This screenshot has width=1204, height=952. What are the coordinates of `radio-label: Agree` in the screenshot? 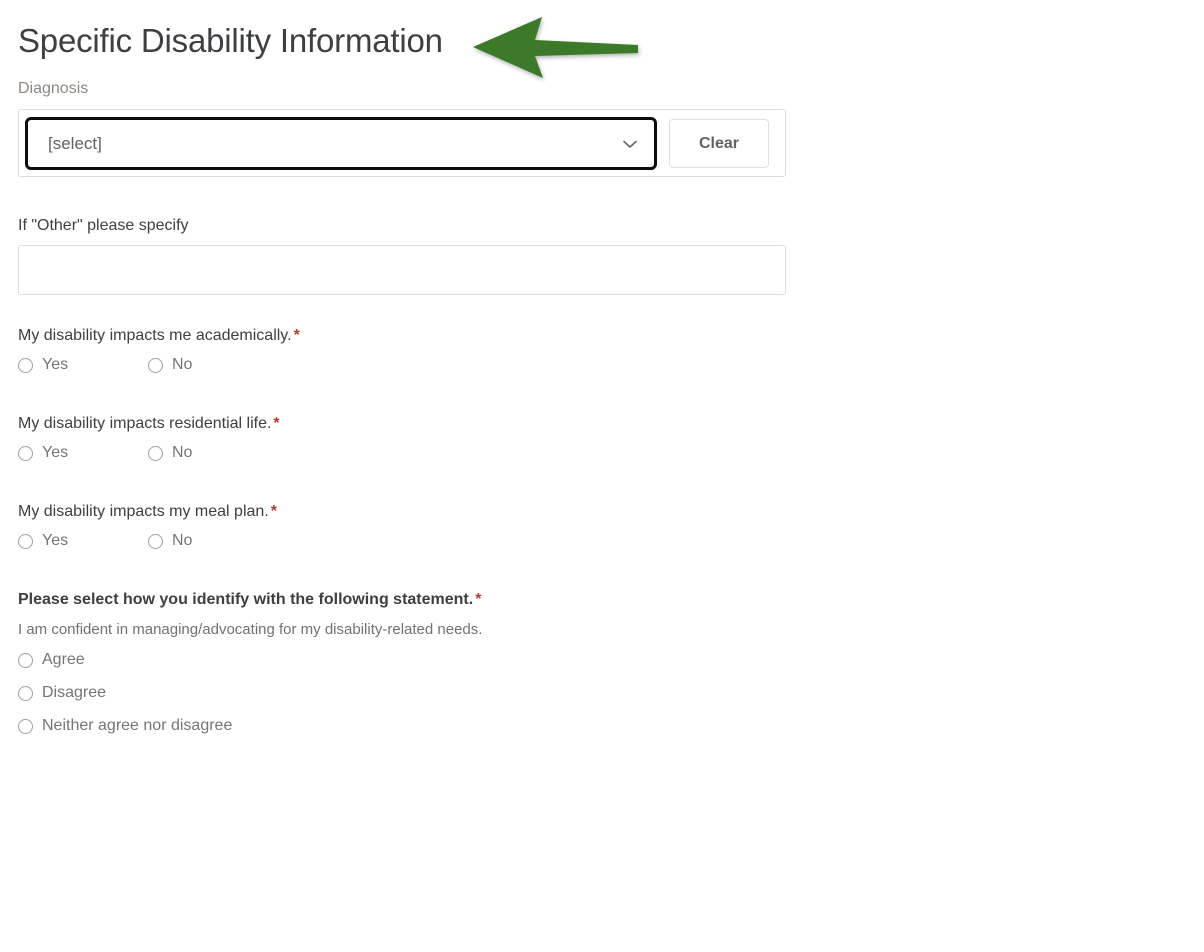 It's located at (63, 659).